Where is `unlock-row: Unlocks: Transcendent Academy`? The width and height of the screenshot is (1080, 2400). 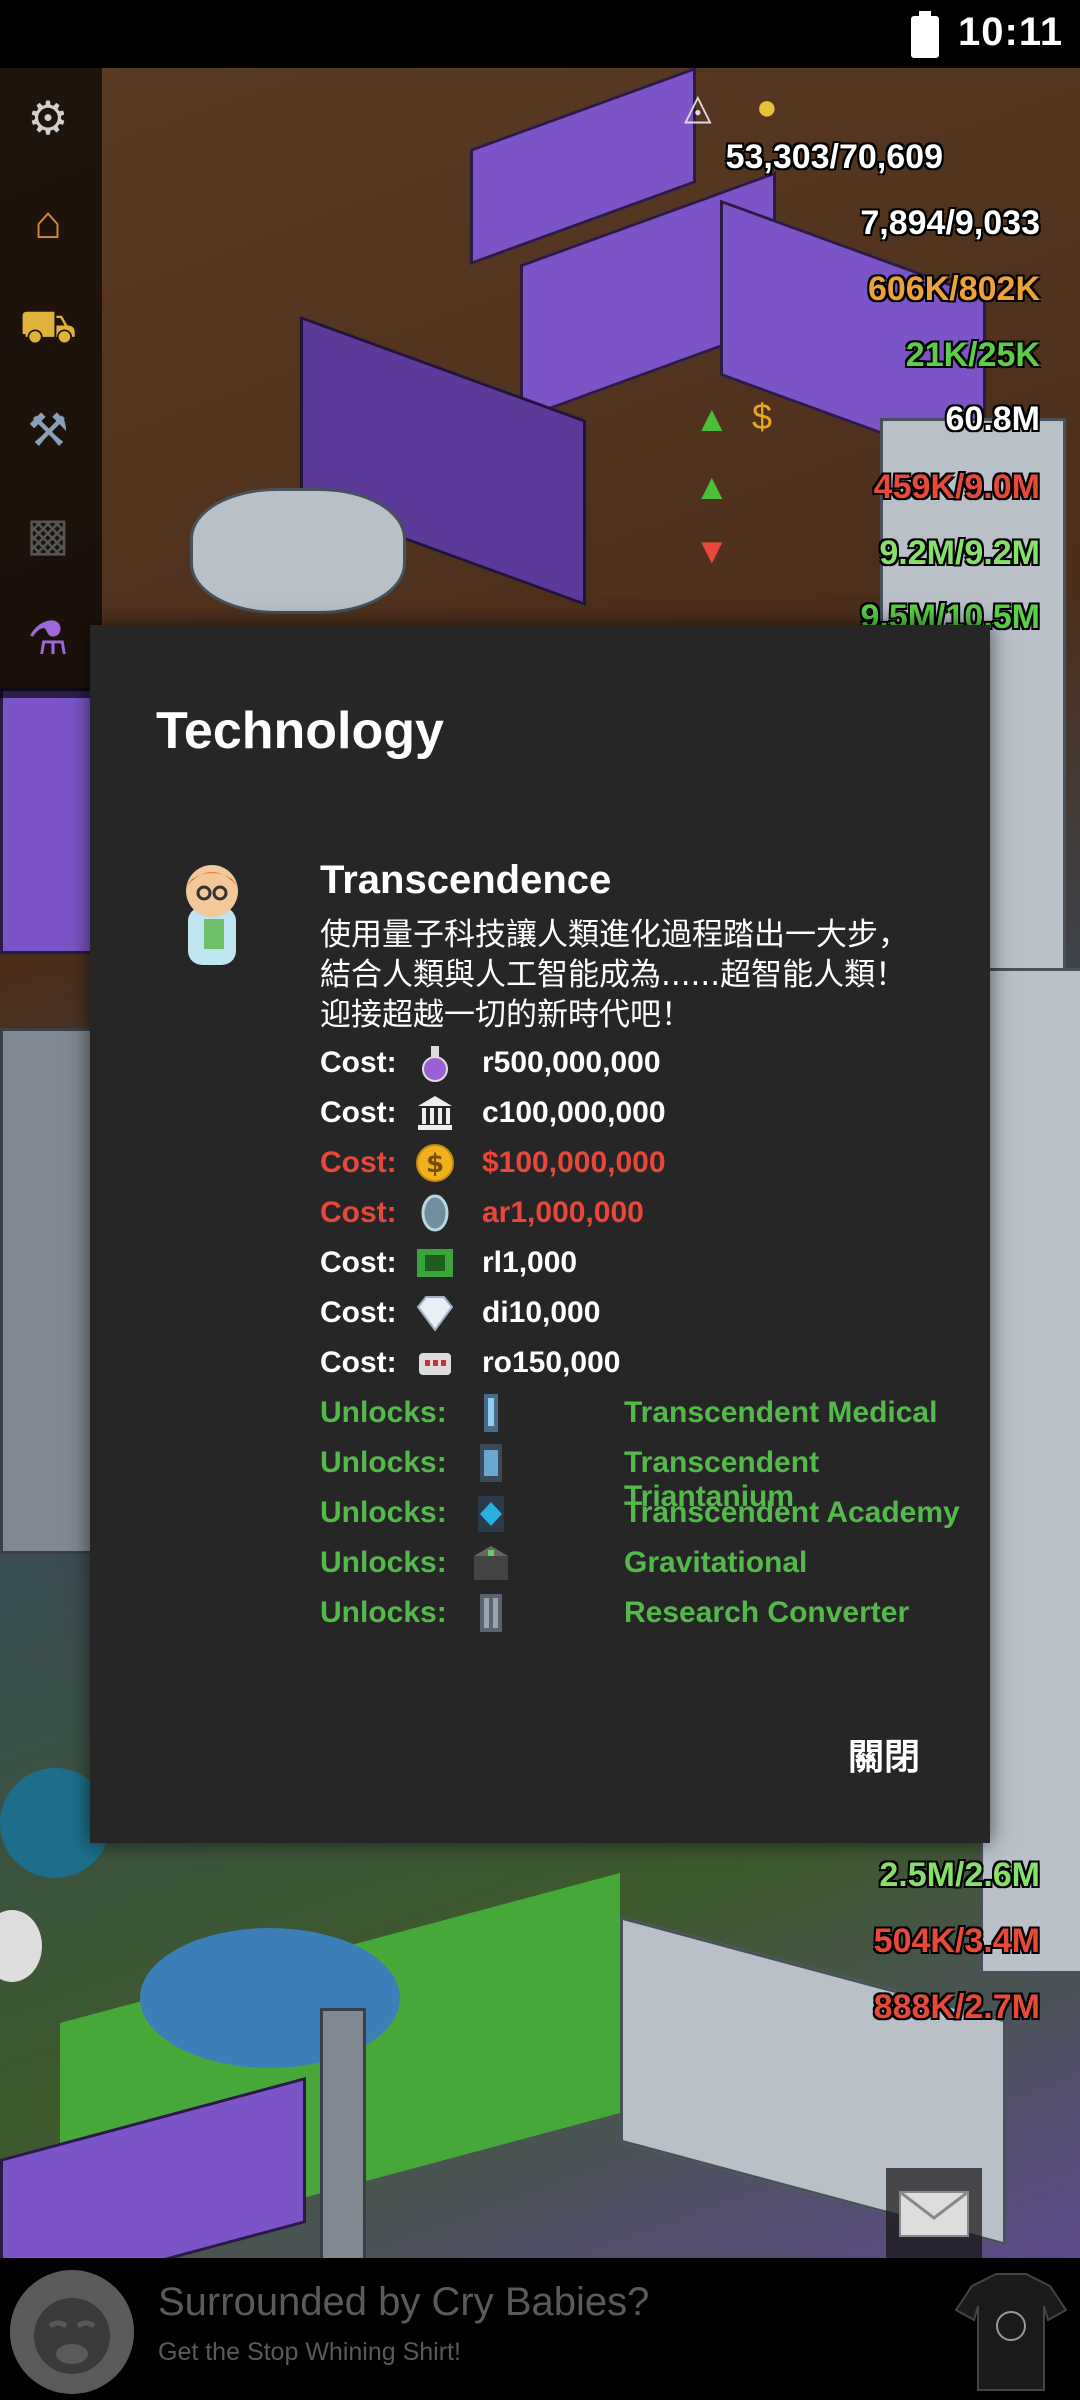 unlock-row: Unlocks: Transcendent Academy is located at coordinates (640, 1513).